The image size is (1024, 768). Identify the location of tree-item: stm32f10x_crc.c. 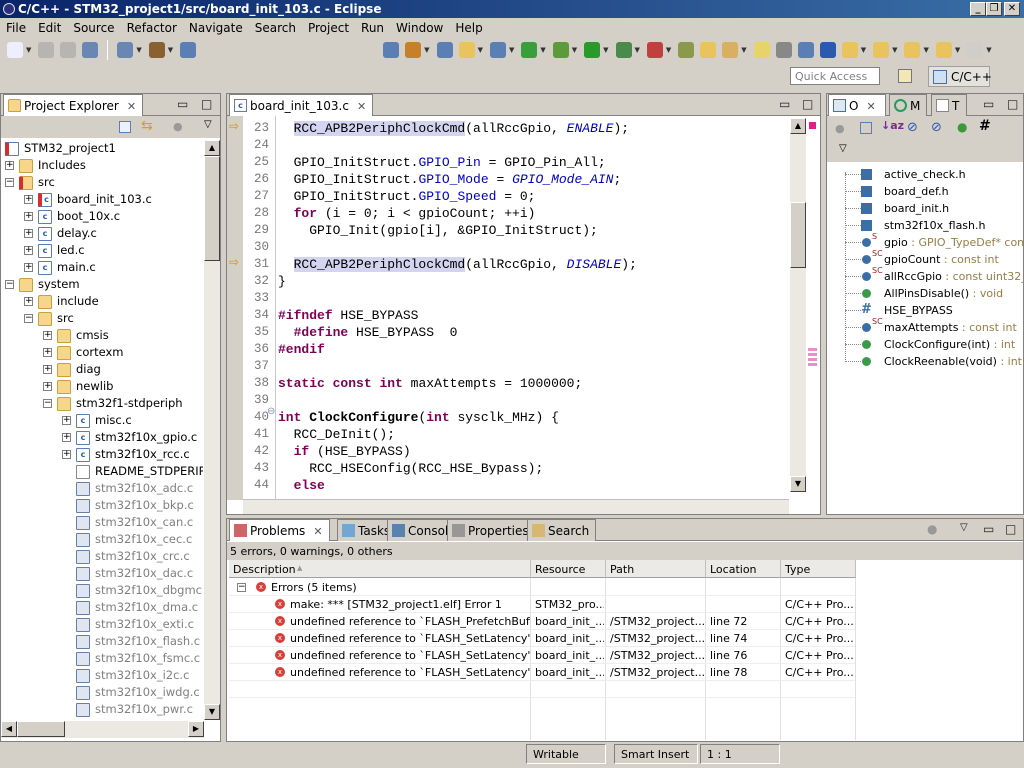
(126, 556).